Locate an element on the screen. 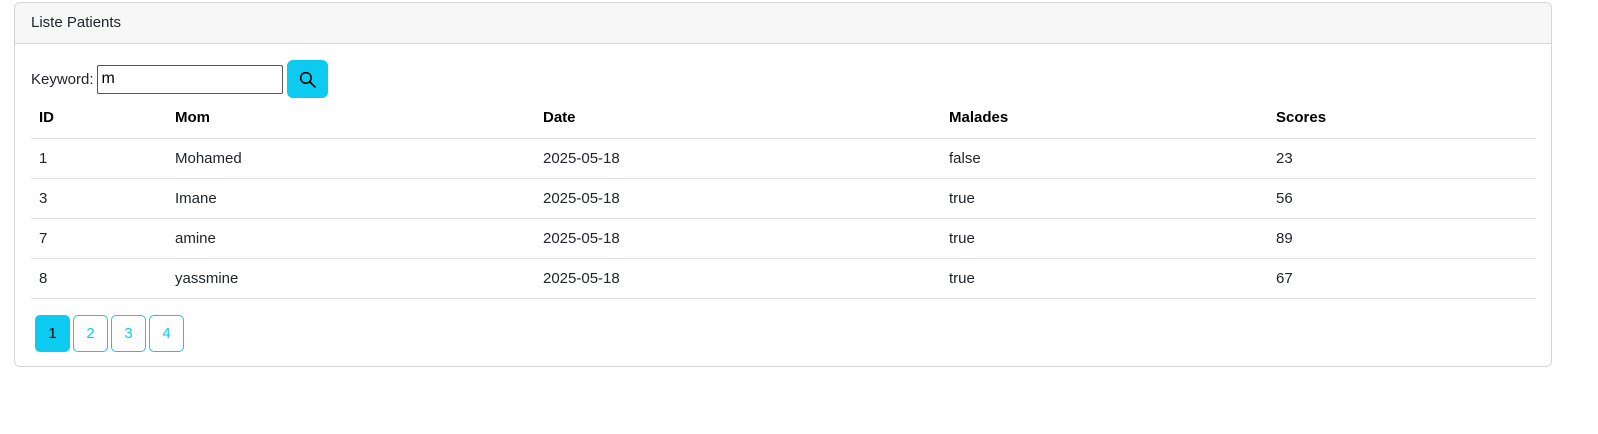 This screenshot has width=1598, height=434. cell-score: 56 is located at coordinates (1402, 198).